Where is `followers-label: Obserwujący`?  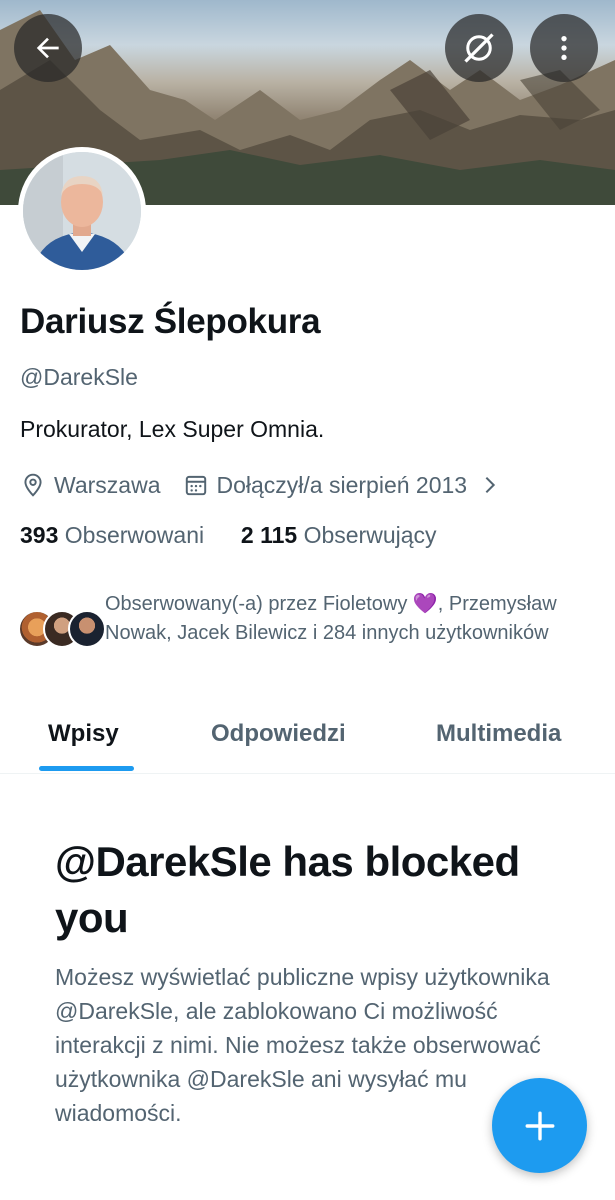 followers-label: Obserwujący is located at coordinates (370, 535).